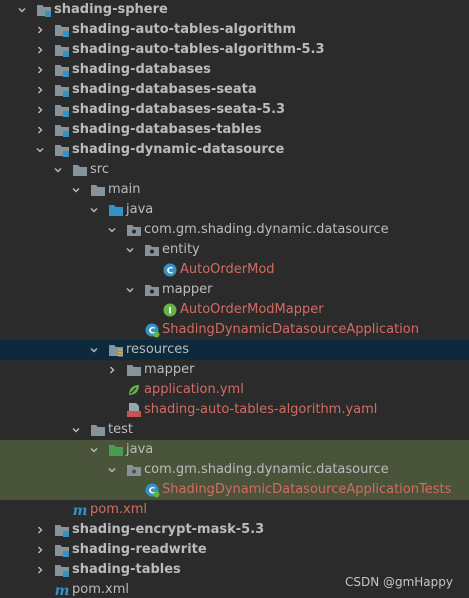 The width and height of the screenshot is (469, 598). Describe the element at coordinates (134, 470) in the screenshot. I see `package-icon` at that location.